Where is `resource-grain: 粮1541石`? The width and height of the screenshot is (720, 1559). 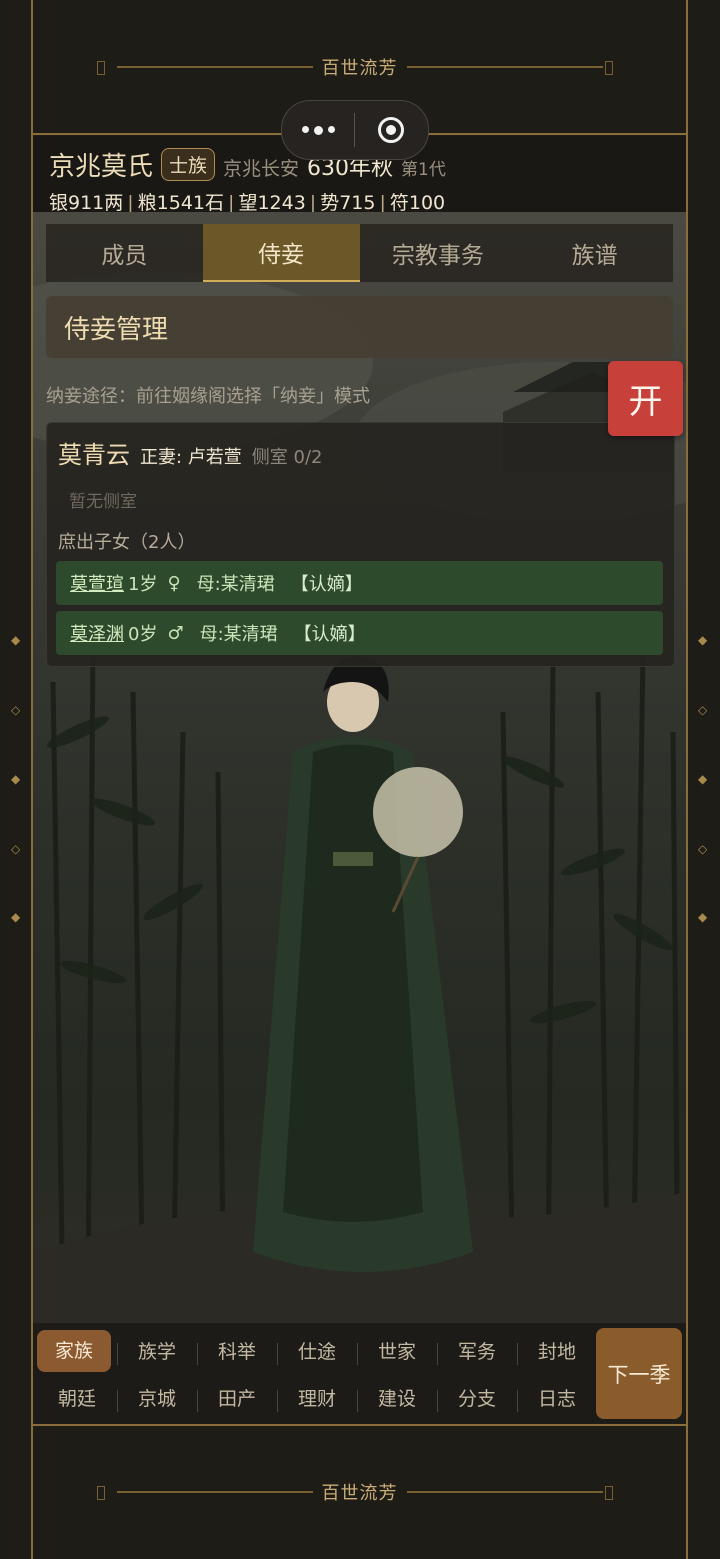
resource-grain: 粮1541石 is located at coordinates (181, 203).